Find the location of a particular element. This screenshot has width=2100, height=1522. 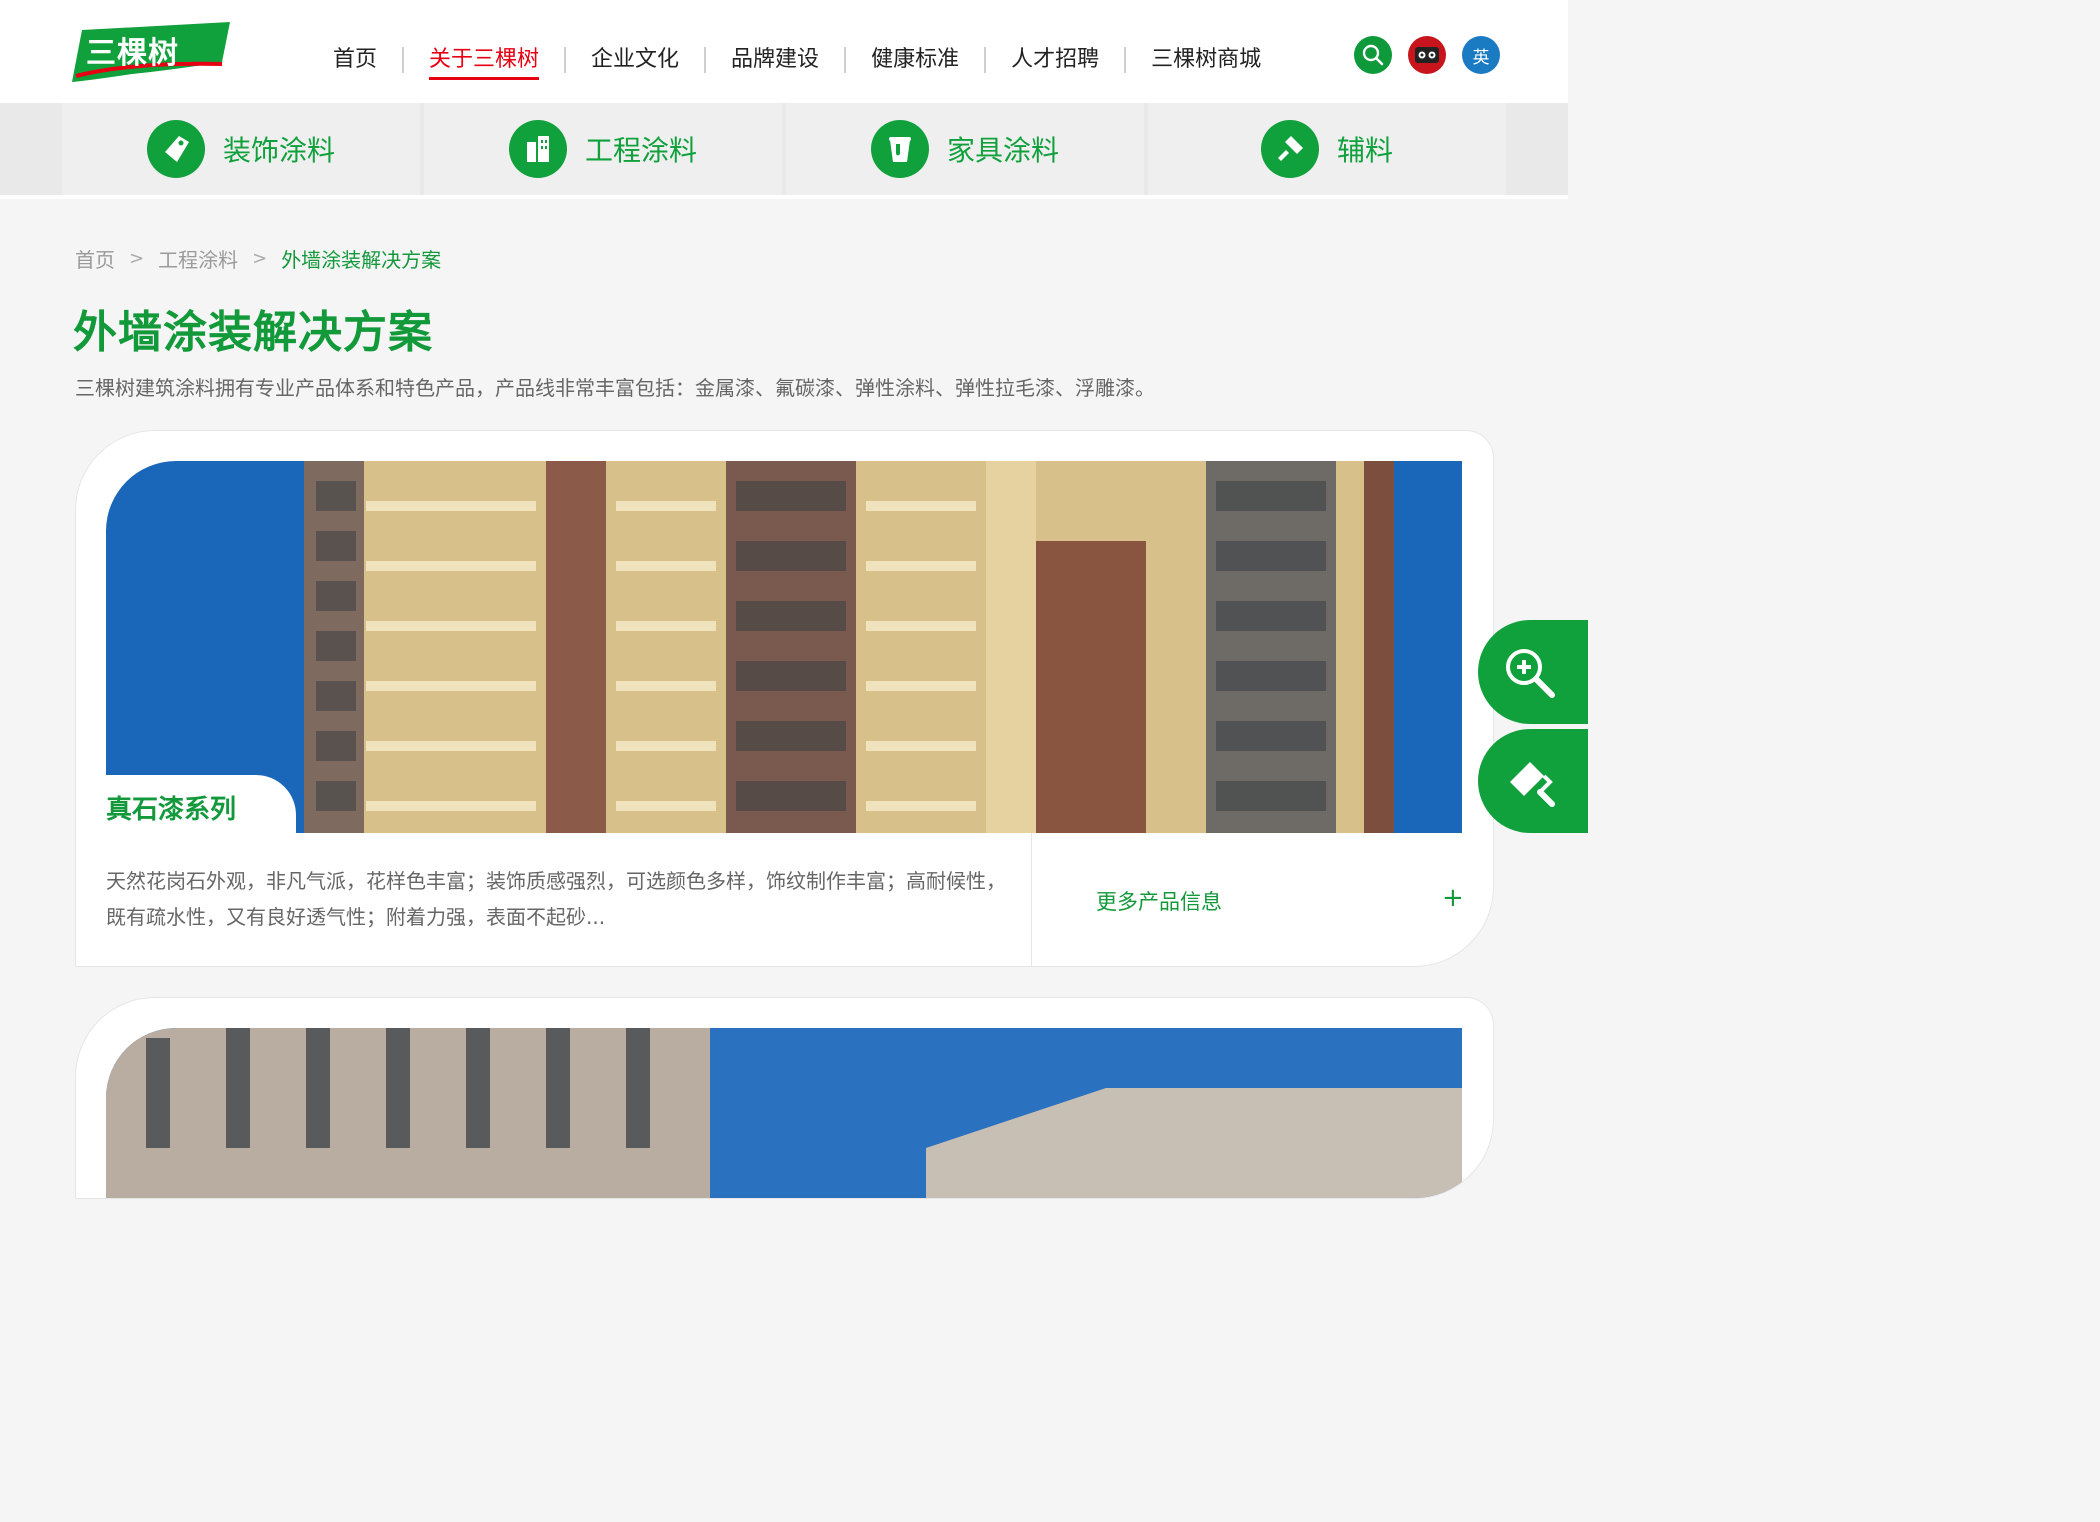

page-title: 外墙涂装解决方案 is located at coordinates (253, 332).